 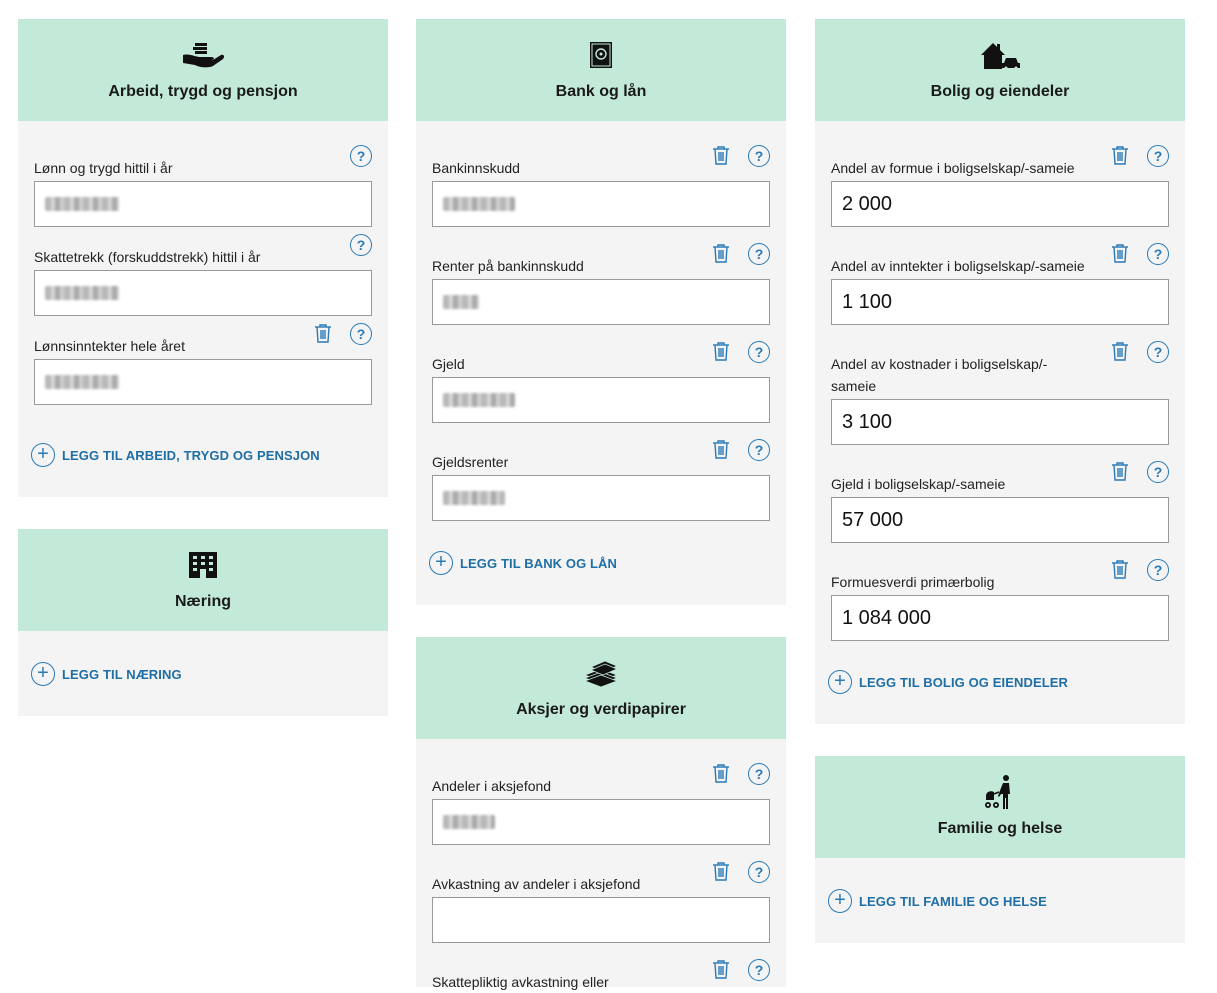 I want to click on field-avkastning-aksjefond: Avkastning av andeler i aksjefond ?, so click(x=601, y=902).